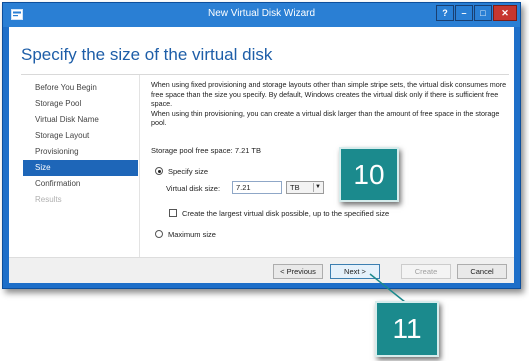 The width and height of the screenshot is (529, 361). What do you see at coordinates (159, 234) in the screenshot?
I see `maximum-size-radio` at bounding box center [159, 234].